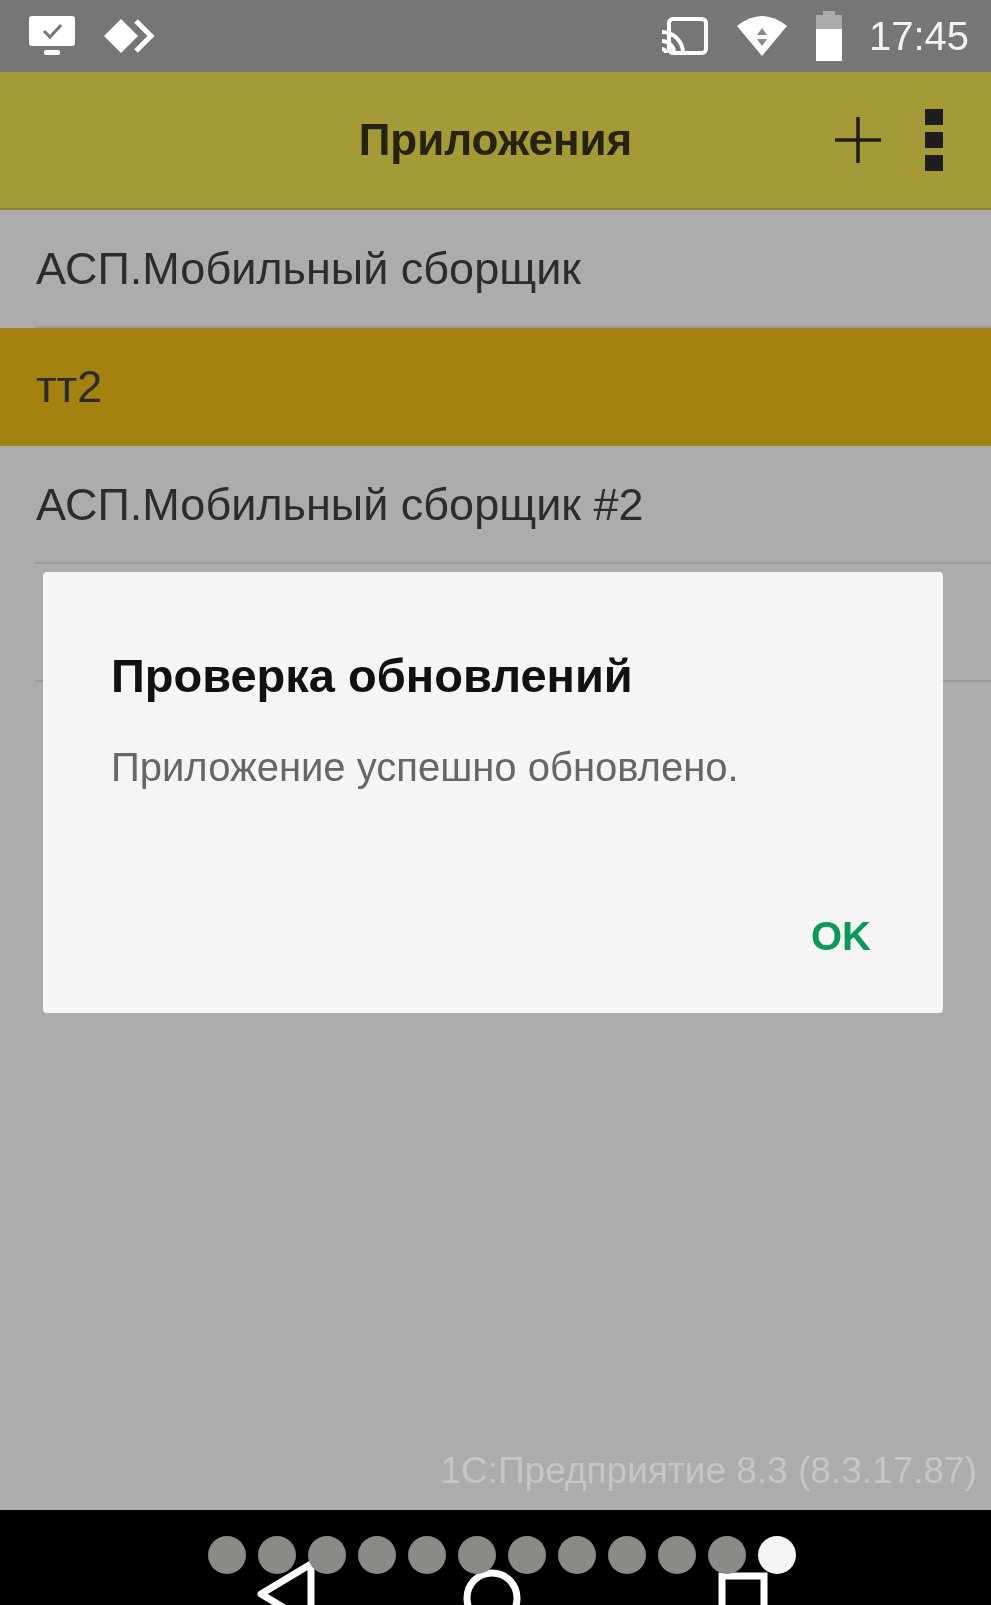  I want to click on dialog-title: Проверка обновлений, so click(372, 675).